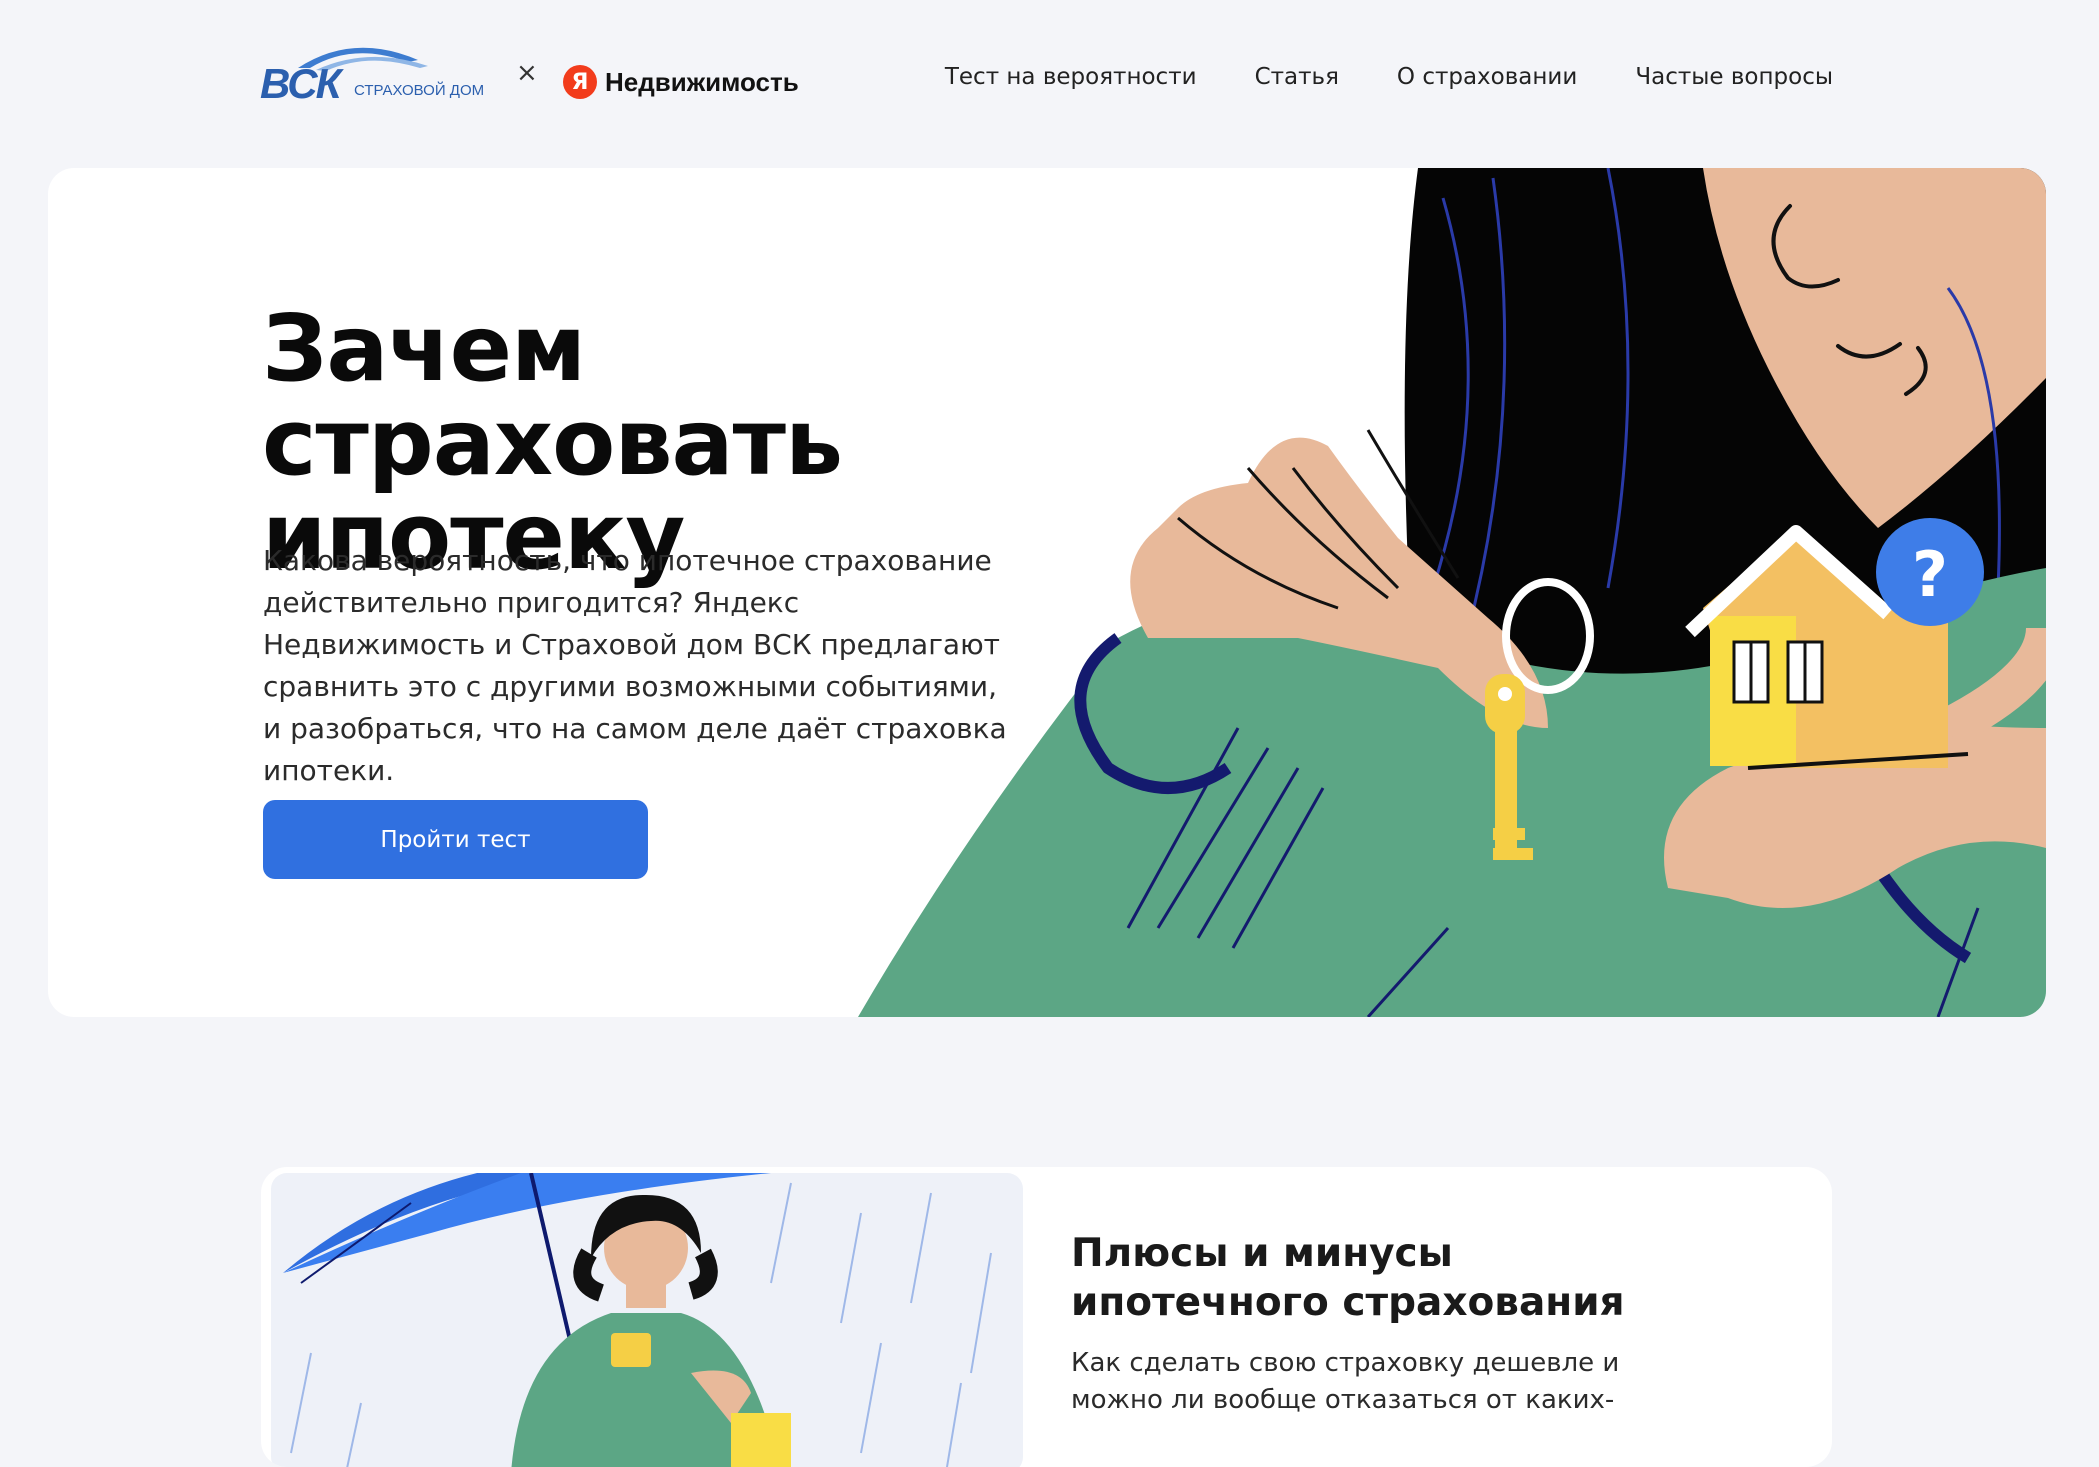 Image resolution: width=2099 pixels, height=1467 pixels. Describe the element at coordinates (1734, 77) in the screenshot. I see `nav-link-faq: Частые вопросы` at that location.